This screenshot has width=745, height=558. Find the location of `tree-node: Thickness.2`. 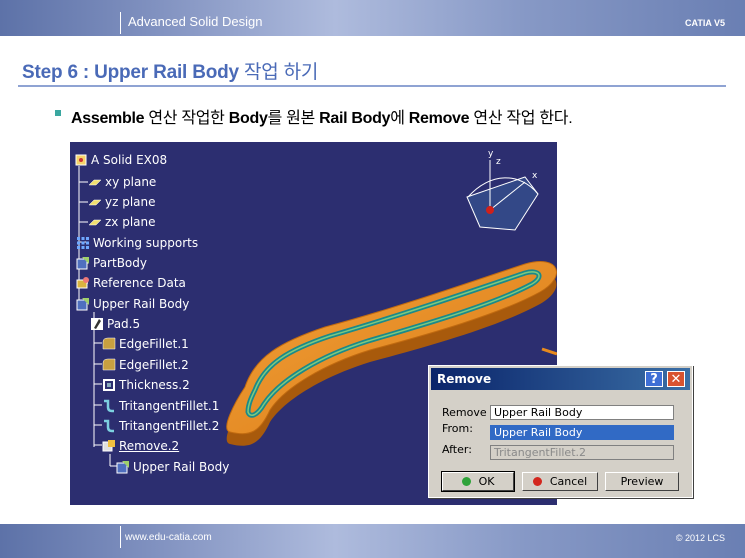

tree-node: Thickness.2 is located at coordinates (146, 385).